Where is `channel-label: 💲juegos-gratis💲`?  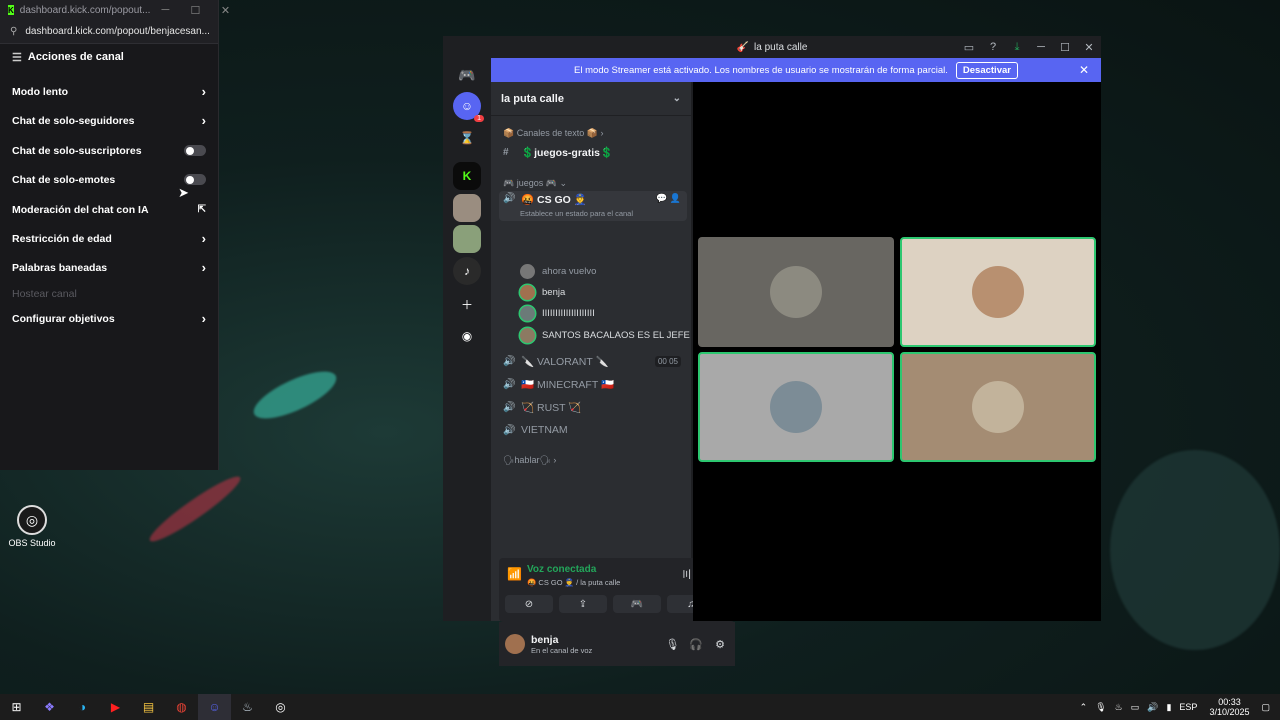 channel-label: 💲juegos-gratis💲 is located at coordinates (567, 152).